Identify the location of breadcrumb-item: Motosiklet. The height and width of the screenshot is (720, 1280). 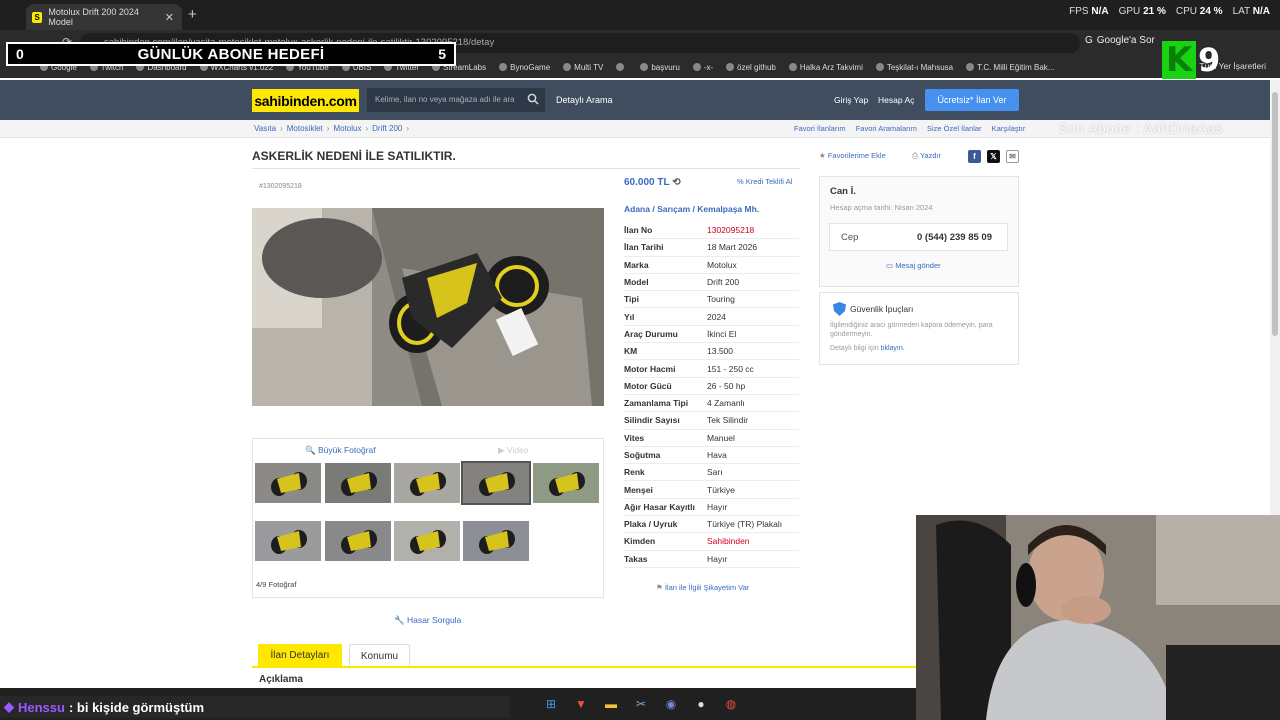
(305, 128).